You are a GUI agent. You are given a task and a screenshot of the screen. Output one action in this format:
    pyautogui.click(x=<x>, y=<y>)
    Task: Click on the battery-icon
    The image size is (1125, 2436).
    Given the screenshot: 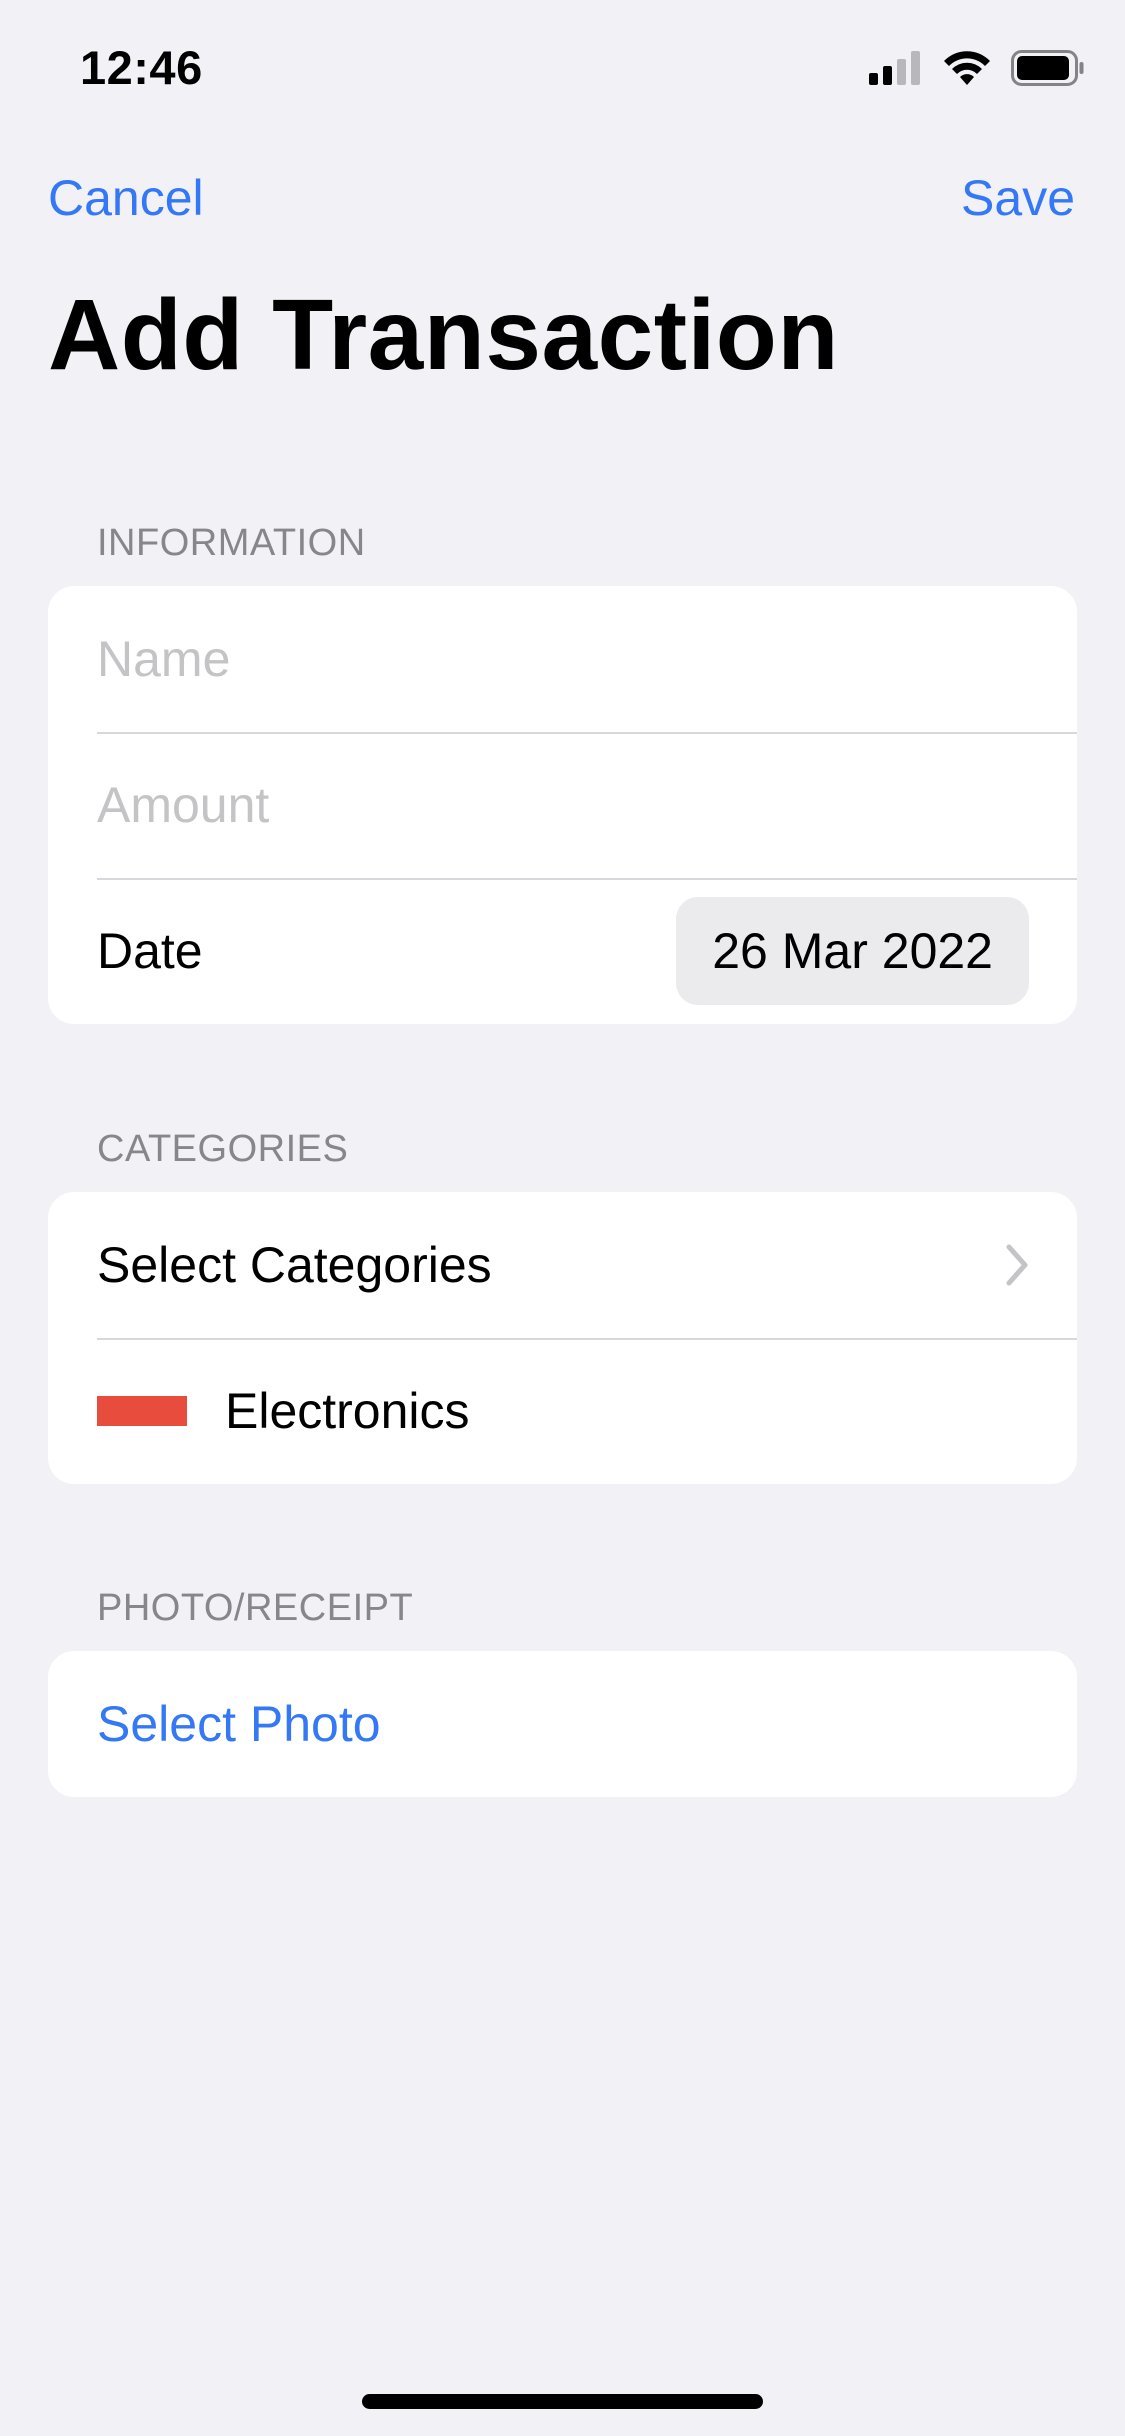 What is the action you would take?
    pyautogui.click(x=1047, y=68)
    